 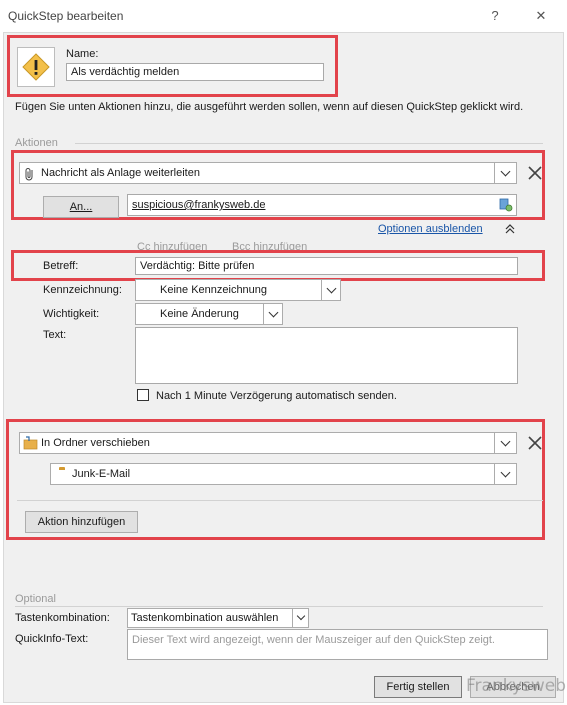 What do you see at coordinates (81, 522) in the screenshot?
I see `add-action-button: Aktion hinzufügen` at bounding box center [81, 522].